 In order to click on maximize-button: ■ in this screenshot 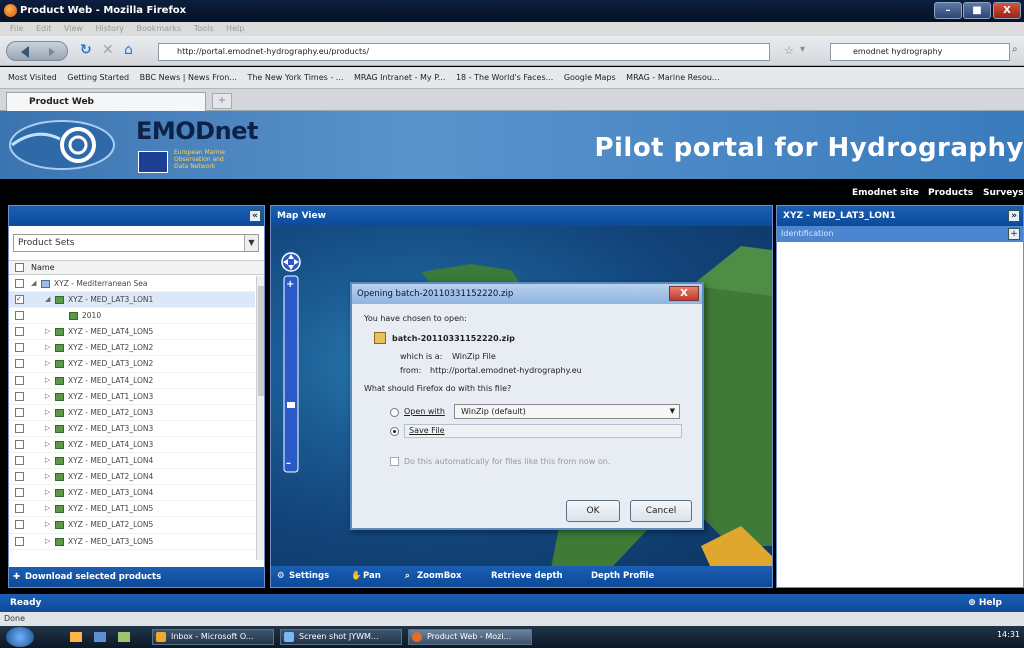, I will do `click(977, 10)`.